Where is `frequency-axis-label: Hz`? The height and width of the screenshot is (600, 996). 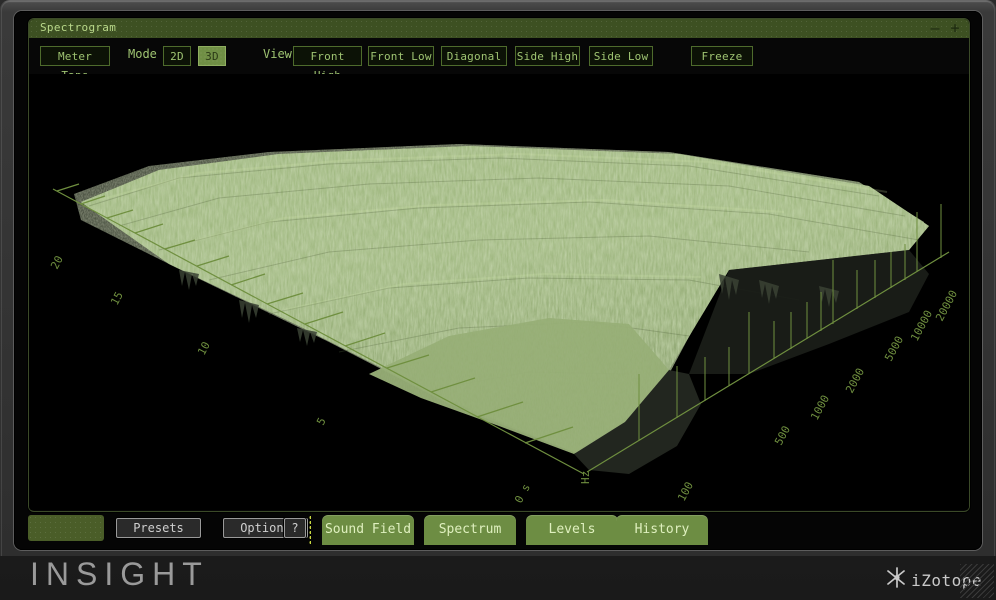 frequency-axis-label: Hz is located at coordinates (585, 477).